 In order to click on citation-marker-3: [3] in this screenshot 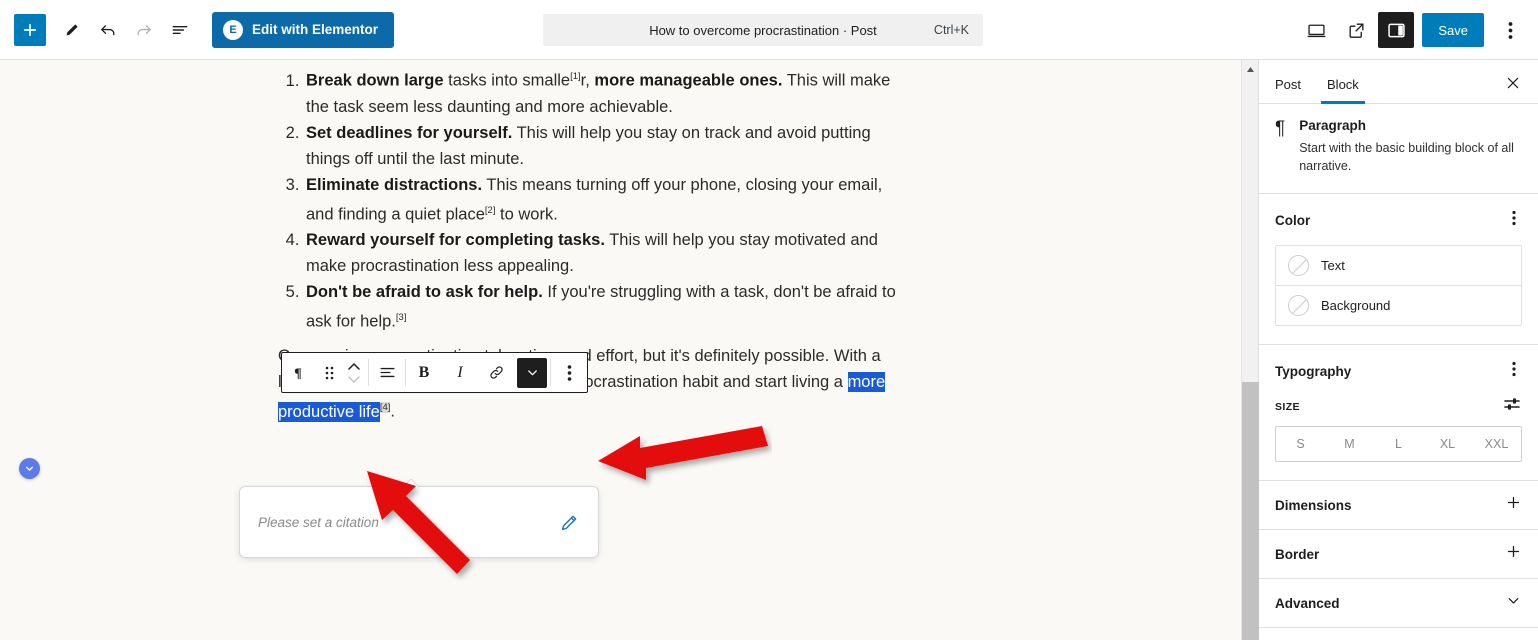, I will do `click(401, 317)`.